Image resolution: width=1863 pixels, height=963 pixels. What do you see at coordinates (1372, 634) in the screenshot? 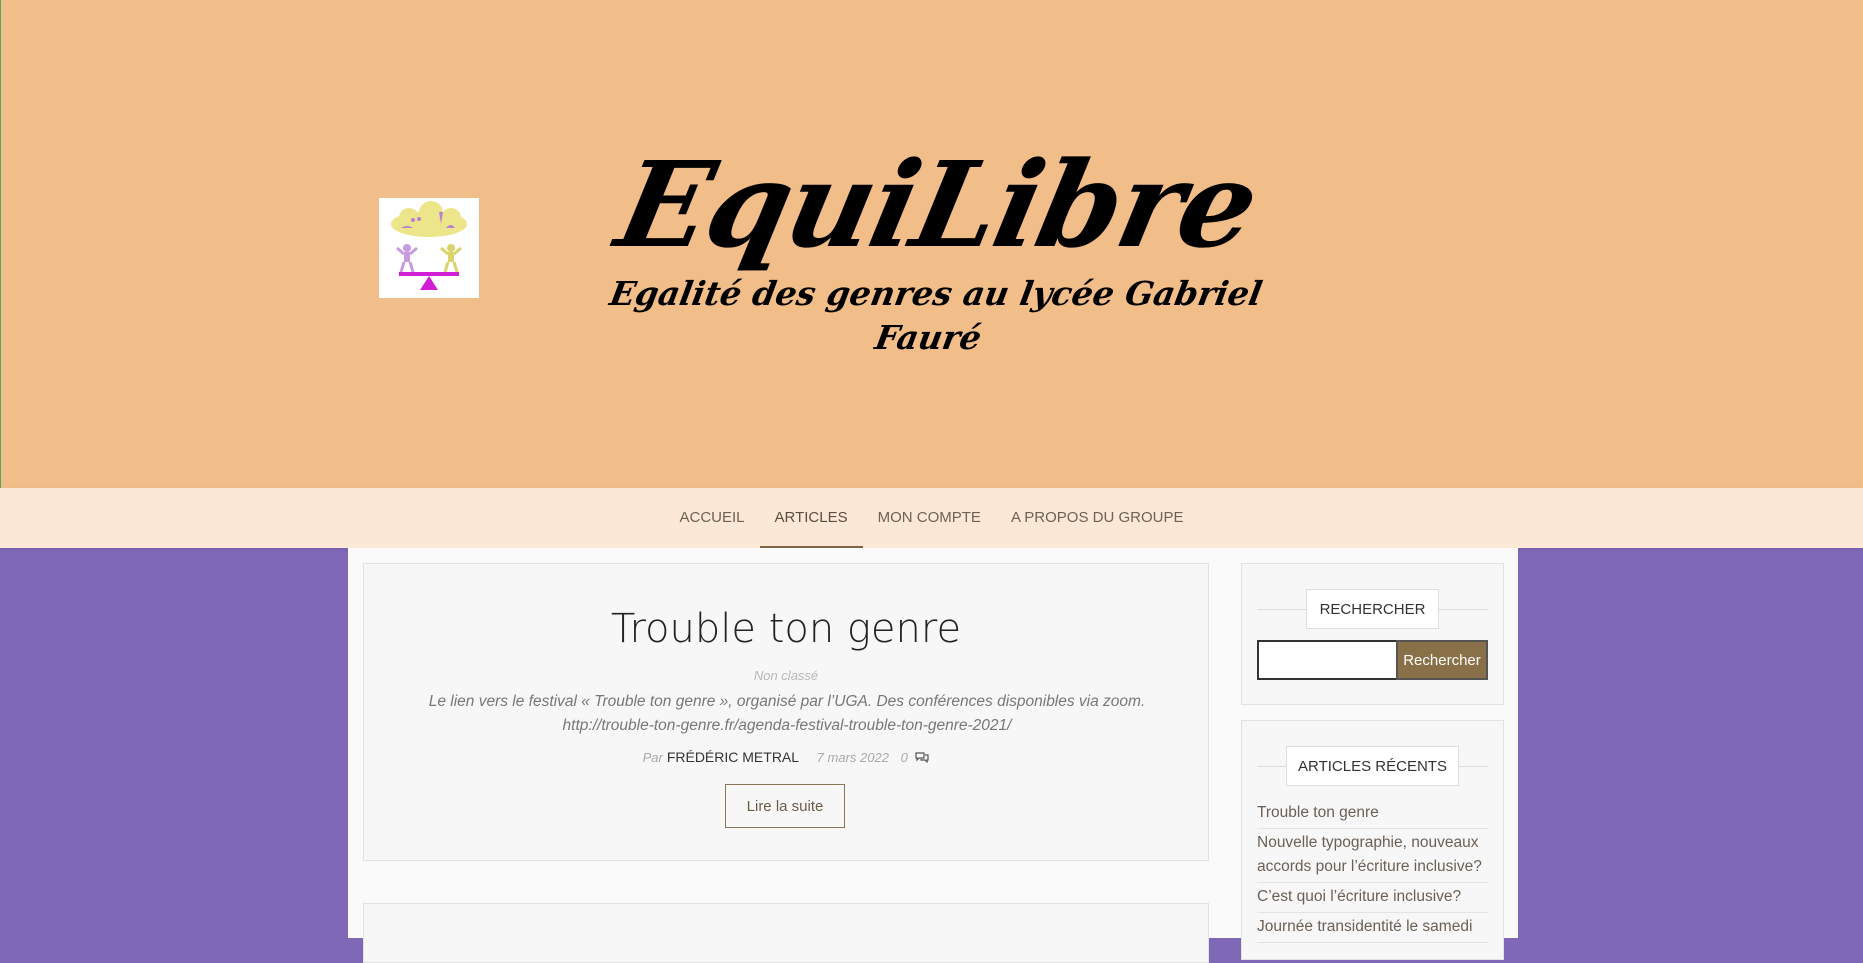
I see `search-widget: RECHERCHER Rechercher` at bounding box center [1372, 634].